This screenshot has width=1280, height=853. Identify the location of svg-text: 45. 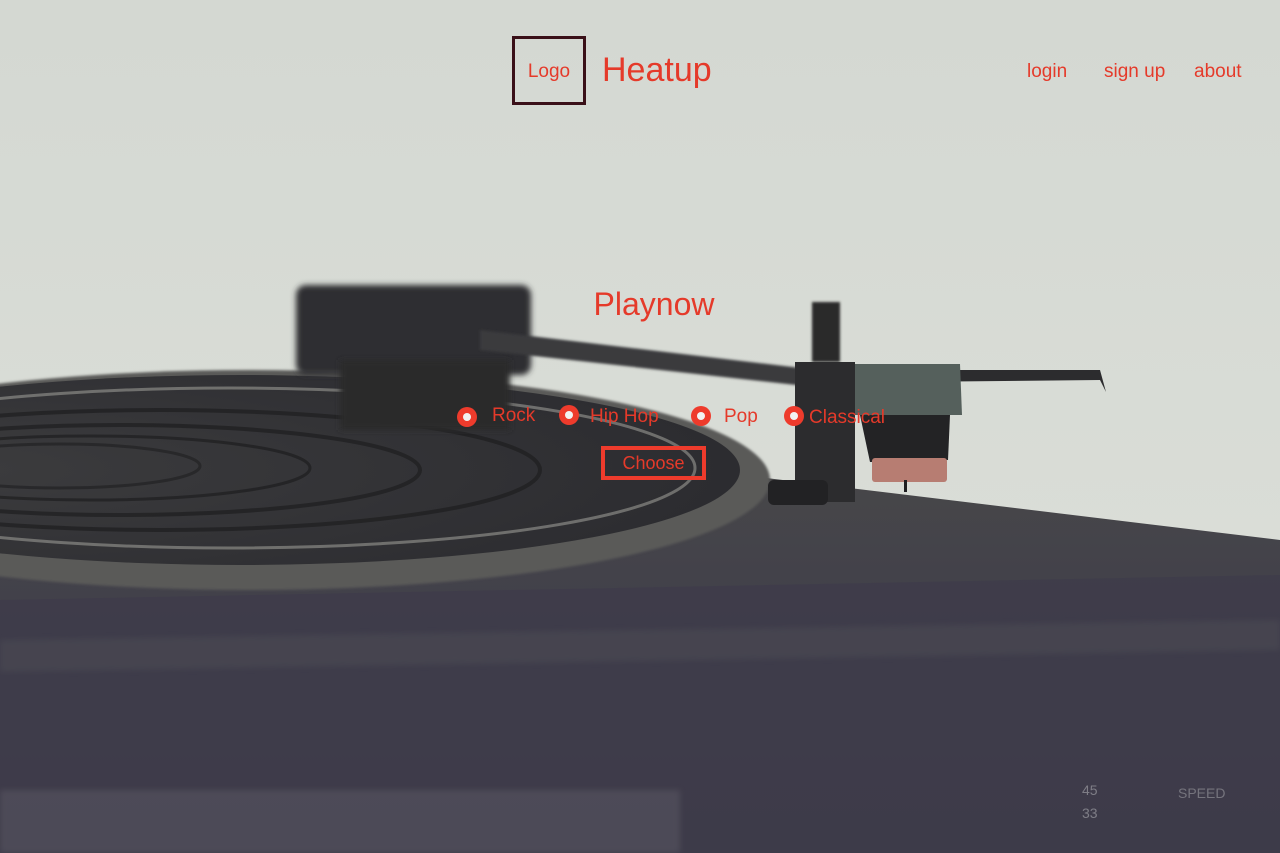
(1090, 790).